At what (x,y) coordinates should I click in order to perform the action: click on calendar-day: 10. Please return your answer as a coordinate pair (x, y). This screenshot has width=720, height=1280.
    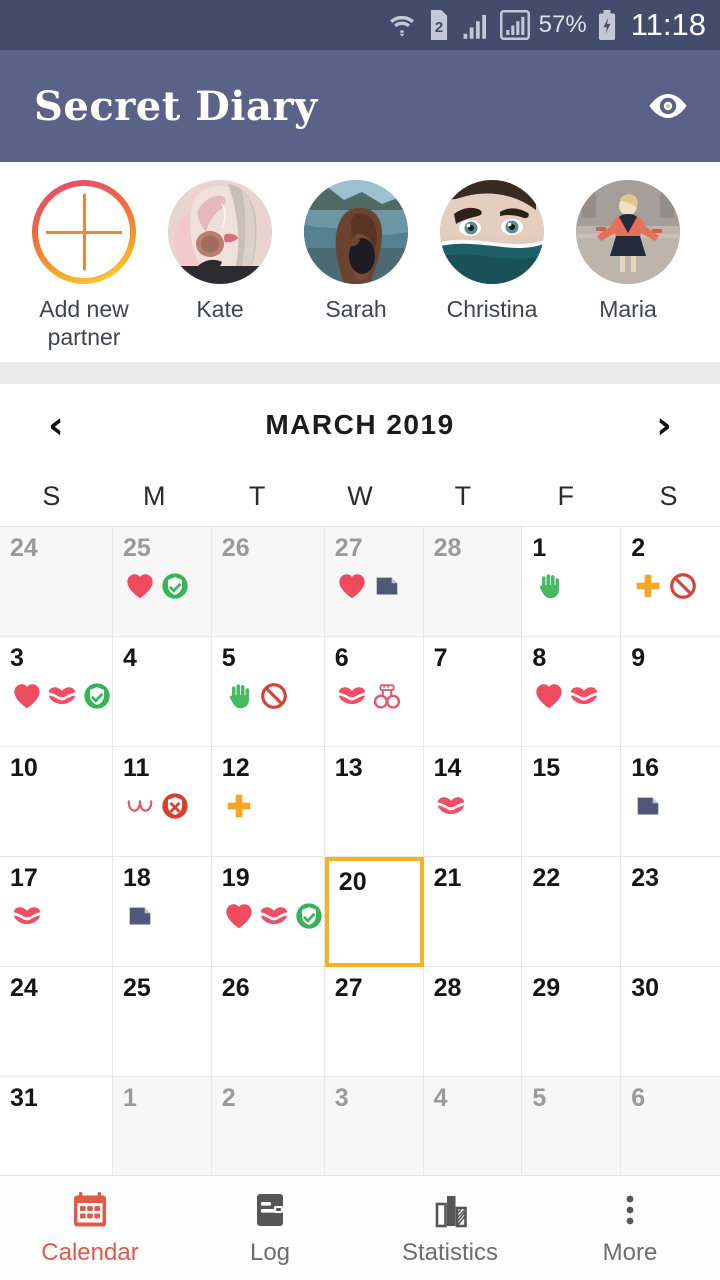
    Looking at the image, I should click on (56, 802).